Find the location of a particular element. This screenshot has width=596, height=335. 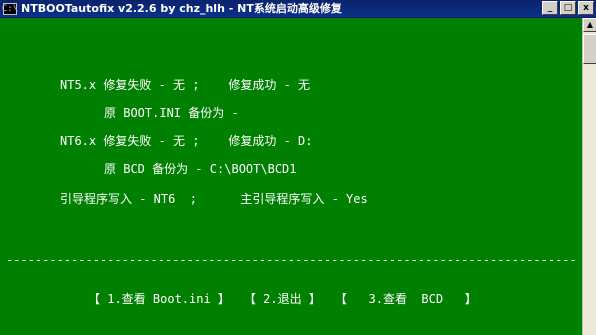

nt6-repair-status: NT6.x 修复失败 - 无 ; 修复成功 - D: is located at coordinates (186, 141).